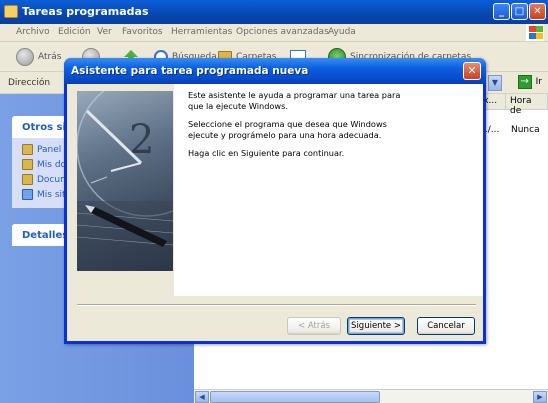 The height and width of the screenshot is (403, 548). Describe the element at coordinates (27, 164) in the screenshot. I see `documents-icon` at that location.